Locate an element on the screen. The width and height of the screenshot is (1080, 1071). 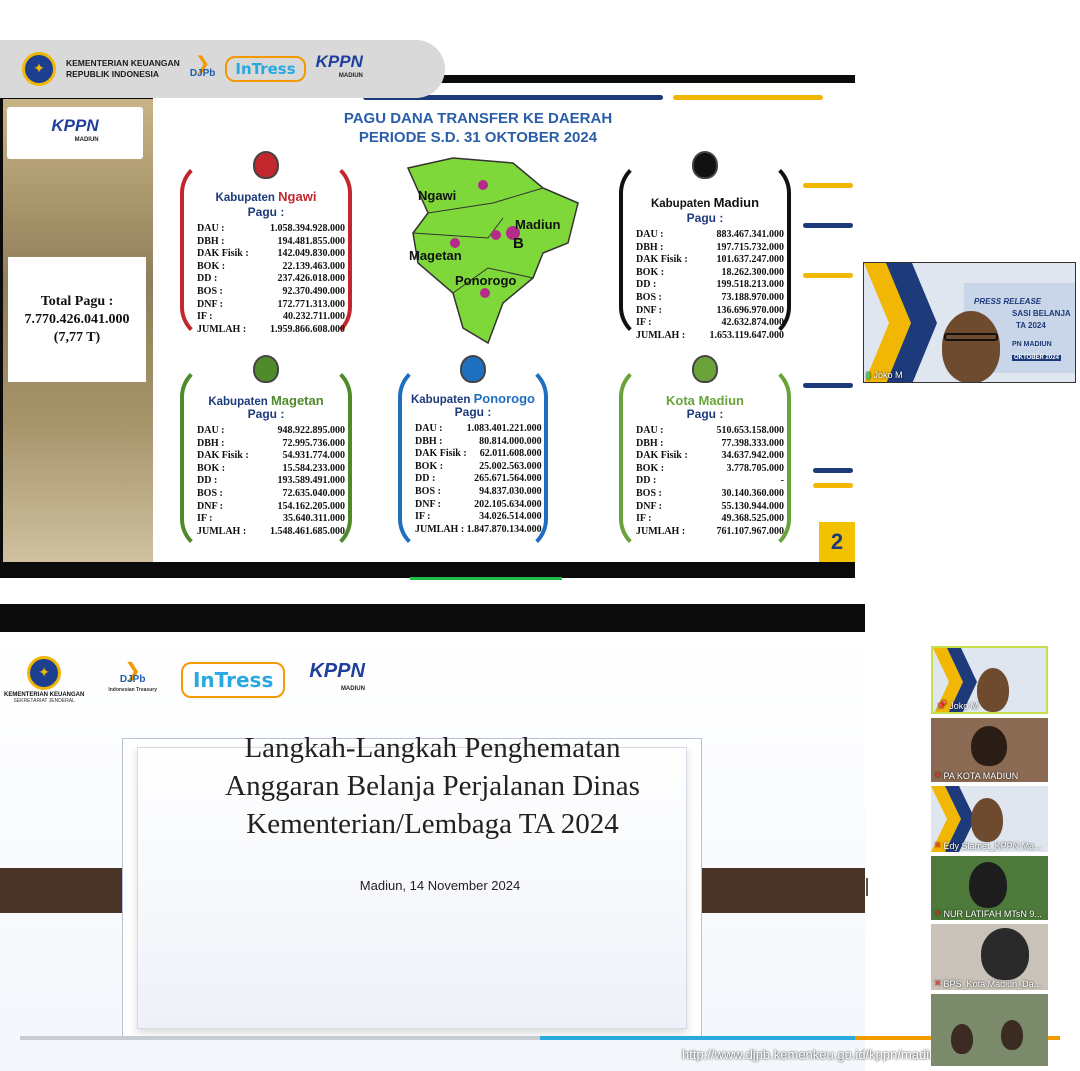
table-row: DBH : 77.398.333.000 is located at coordinates (710, 444).